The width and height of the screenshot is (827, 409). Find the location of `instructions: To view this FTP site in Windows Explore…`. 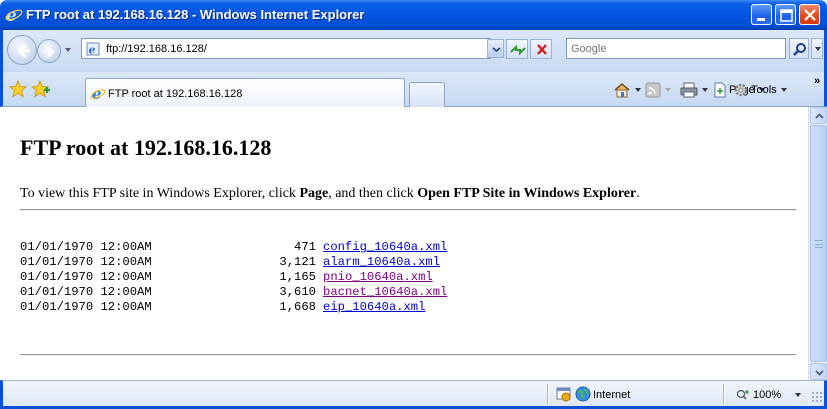

instructions: To view this FTP site in Windows Explore… is located at coordinates (330, 194).